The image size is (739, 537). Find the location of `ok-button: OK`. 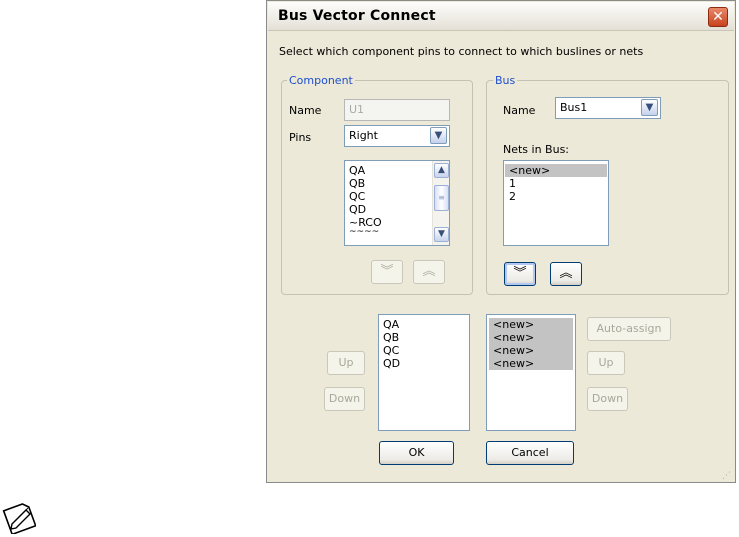

ok-button: OK is located at coordinates (416, 453).